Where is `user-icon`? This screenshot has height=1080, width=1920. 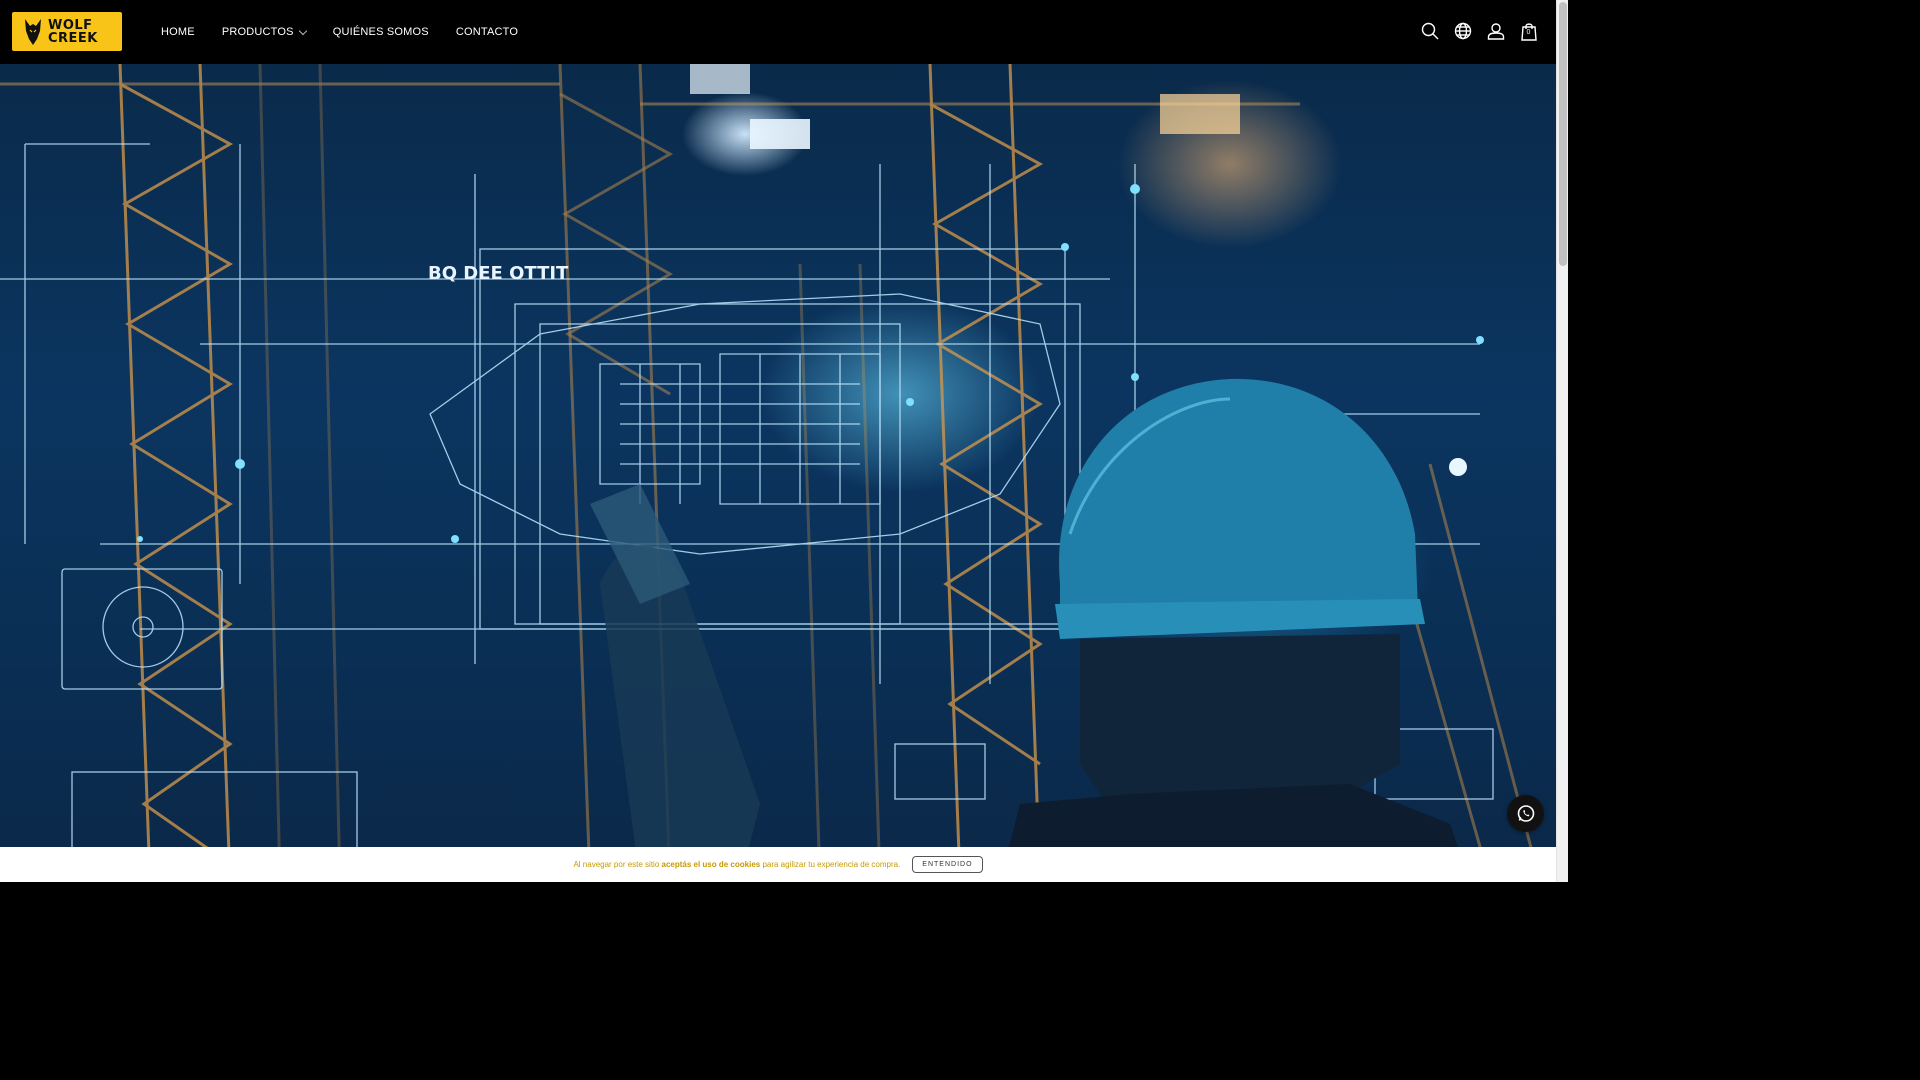
user-icon is located at coordinates (1495, 31).